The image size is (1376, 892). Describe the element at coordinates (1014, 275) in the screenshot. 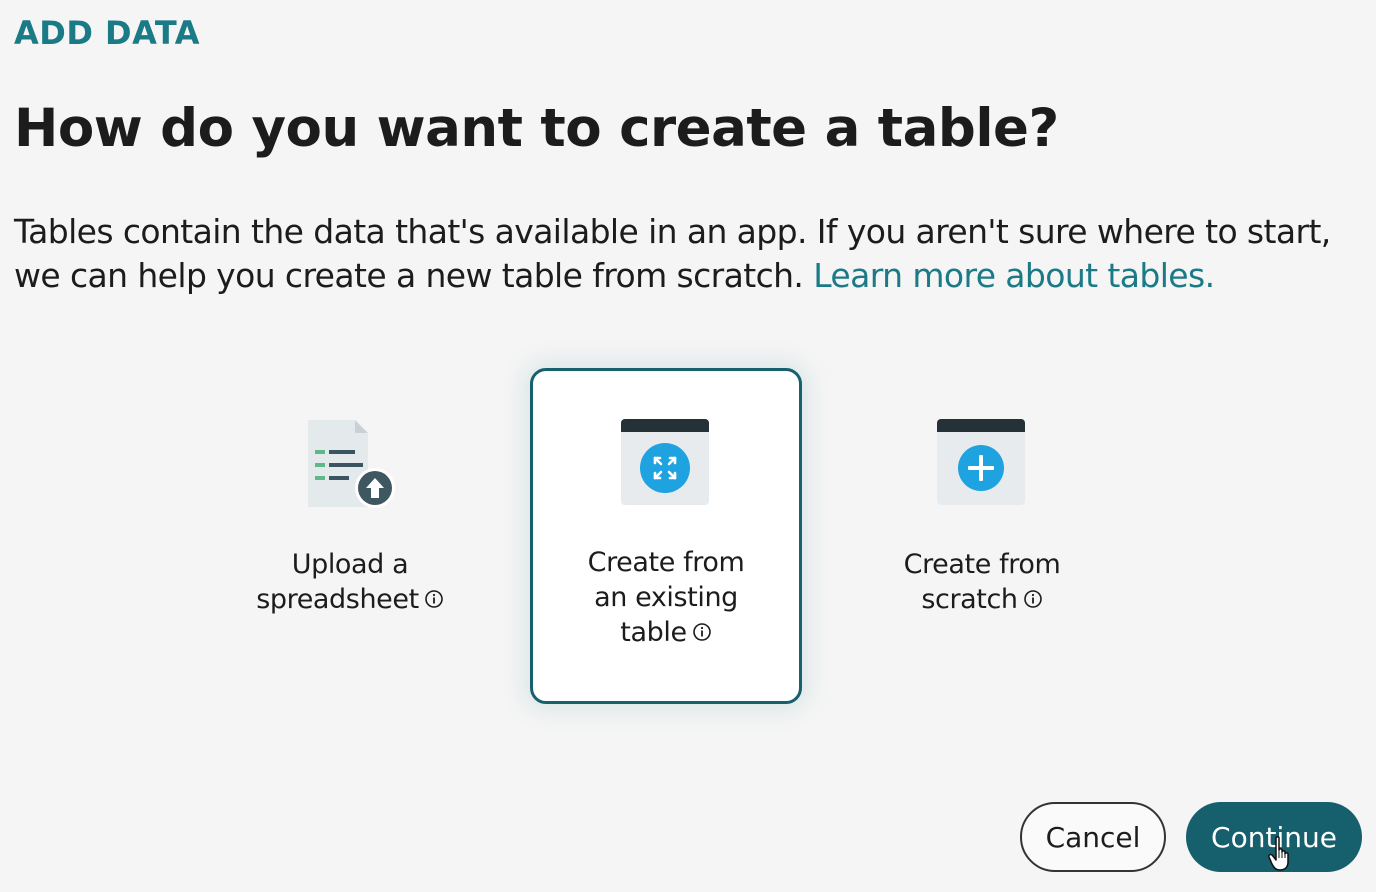

I see `learn-more-link: Learn more about tables.` at that location.